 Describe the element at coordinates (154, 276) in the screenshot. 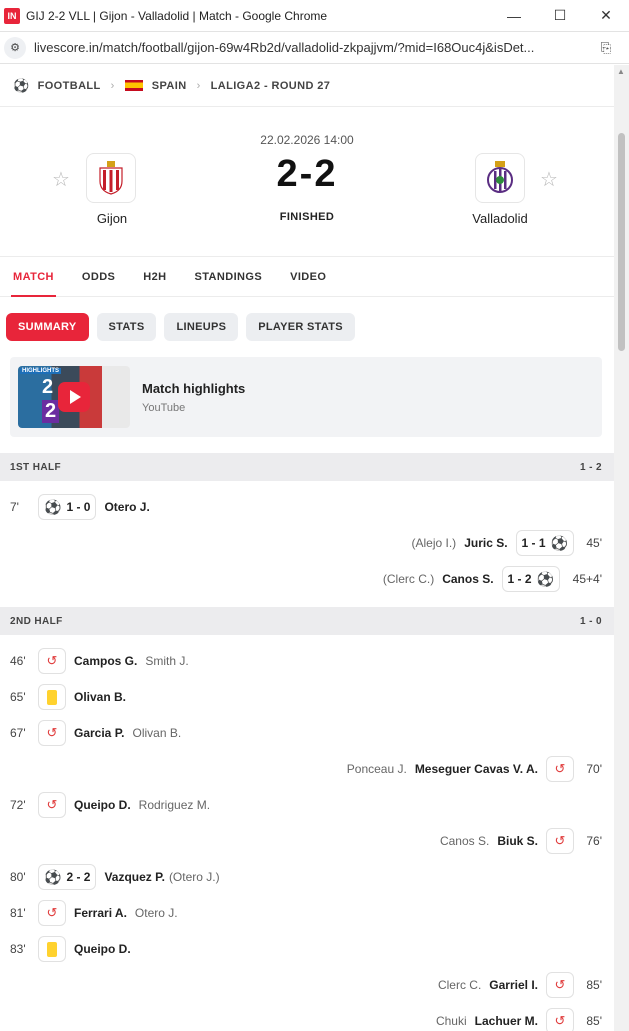

I see `tab-h2h: H2H` at that location.